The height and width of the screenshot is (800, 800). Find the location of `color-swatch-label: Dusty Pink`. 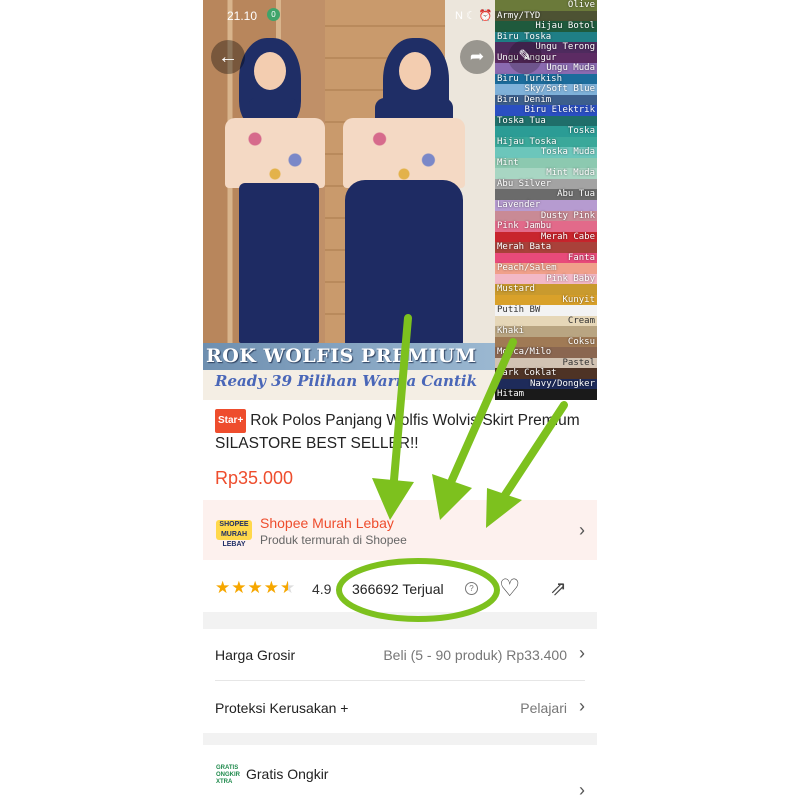

color-swatch-label: Dusty Pink is located at coordinates (567, 215).